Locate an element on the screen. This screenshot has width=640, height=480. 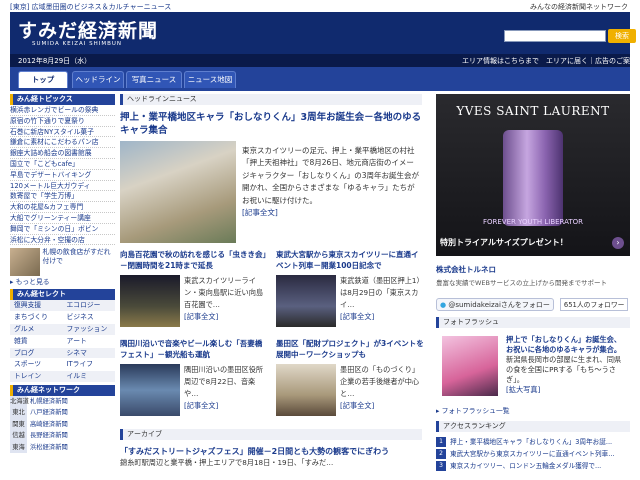
tab-news-map: ニュース地図 is located at coordinates (210, 79).